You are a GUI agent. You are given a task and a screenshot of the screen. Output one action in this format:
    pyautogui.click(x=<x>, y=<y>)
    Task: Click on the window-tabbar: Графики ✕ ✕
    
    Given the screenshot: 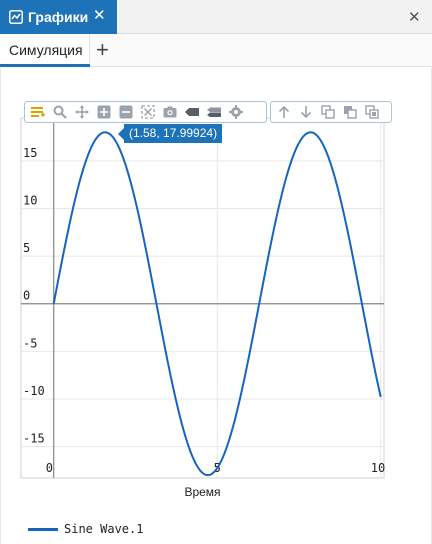 What is the action you would take?
    pyautogui.click(x=216, y=17)
    